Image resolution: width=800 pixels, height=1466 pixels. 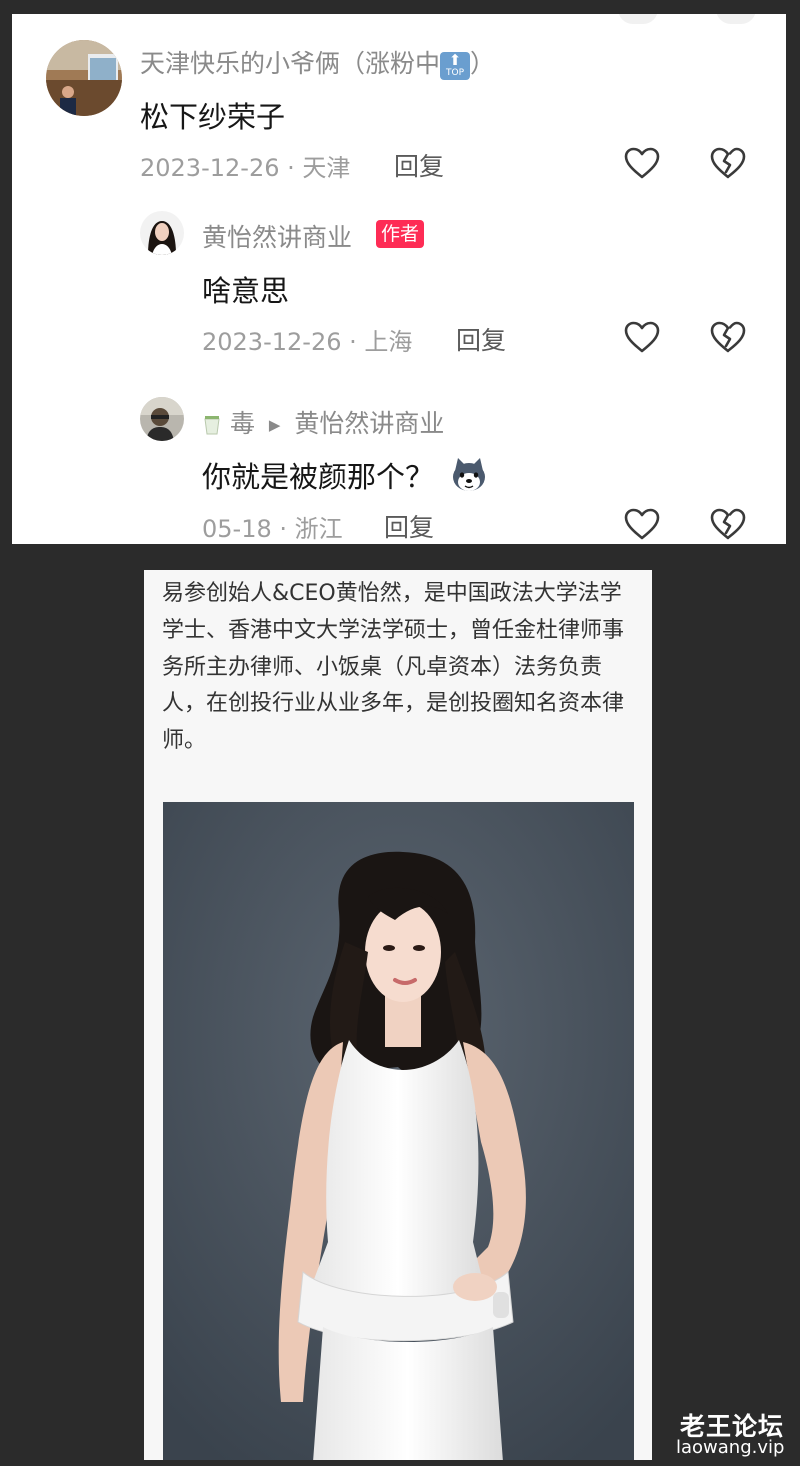 What do you see at coordinates (388, 342) in the screenshot?
I see `reply-location: 上海` at bounding box center [388, 342].